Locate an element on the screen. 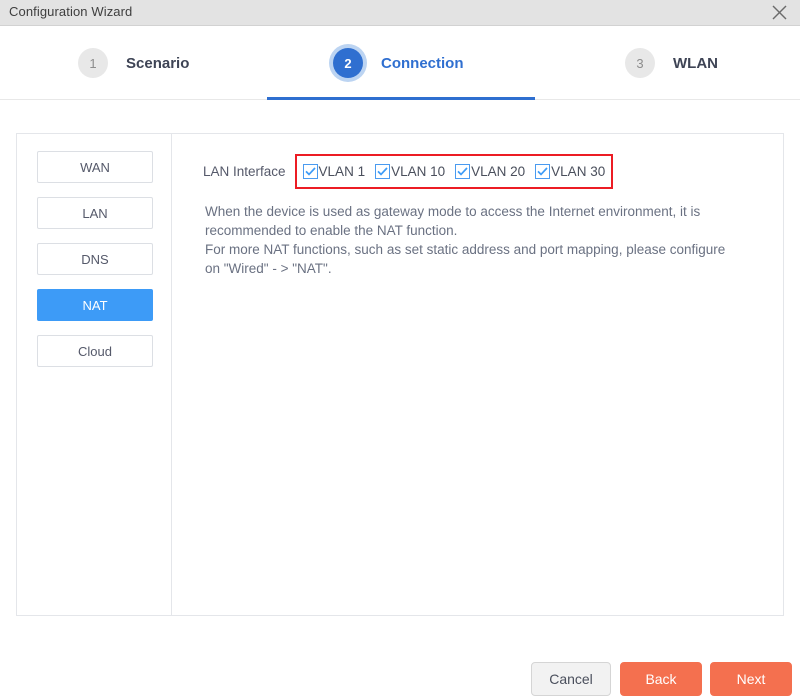  sidebar-item-dns: DNS is located at coordinates (95, 259).